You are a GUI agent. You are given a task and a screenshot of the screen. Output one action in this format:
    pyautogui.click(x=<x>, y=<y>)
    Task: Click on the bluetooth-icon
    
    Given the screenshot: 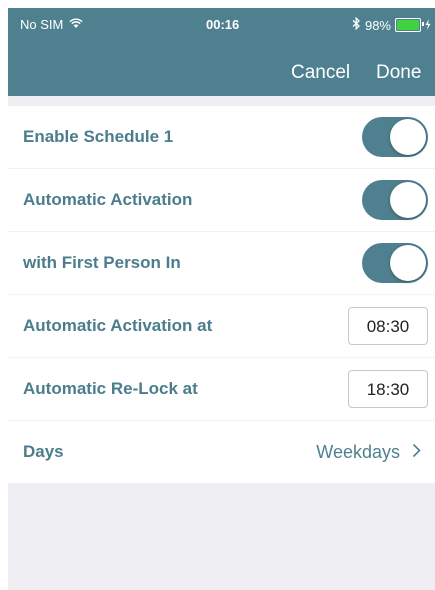 What is the action you would take?
    pyautogui.click(x=356, y=24)
    